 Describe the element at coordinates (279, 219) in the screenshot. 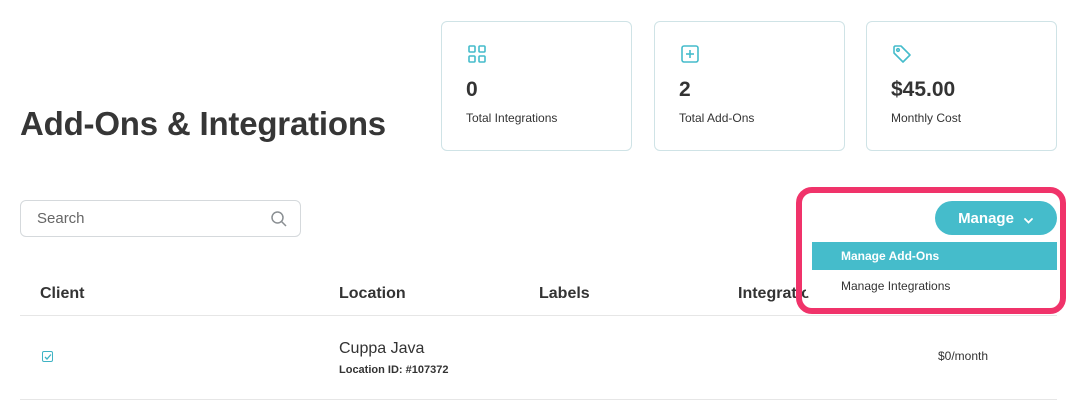

I see `search-icon` at that location.